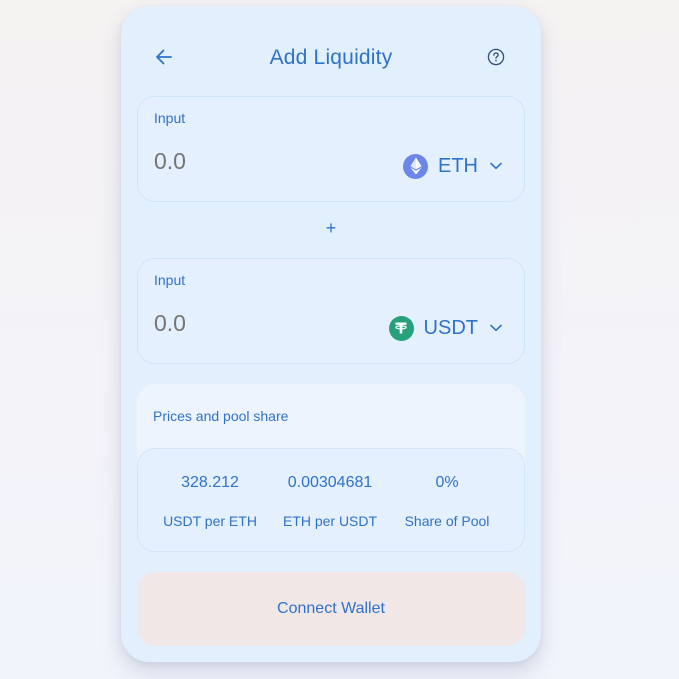  Describe the element at coordinates (210, 521) in the screenshot. I see `stat-label: USDT per ETH` at that location.